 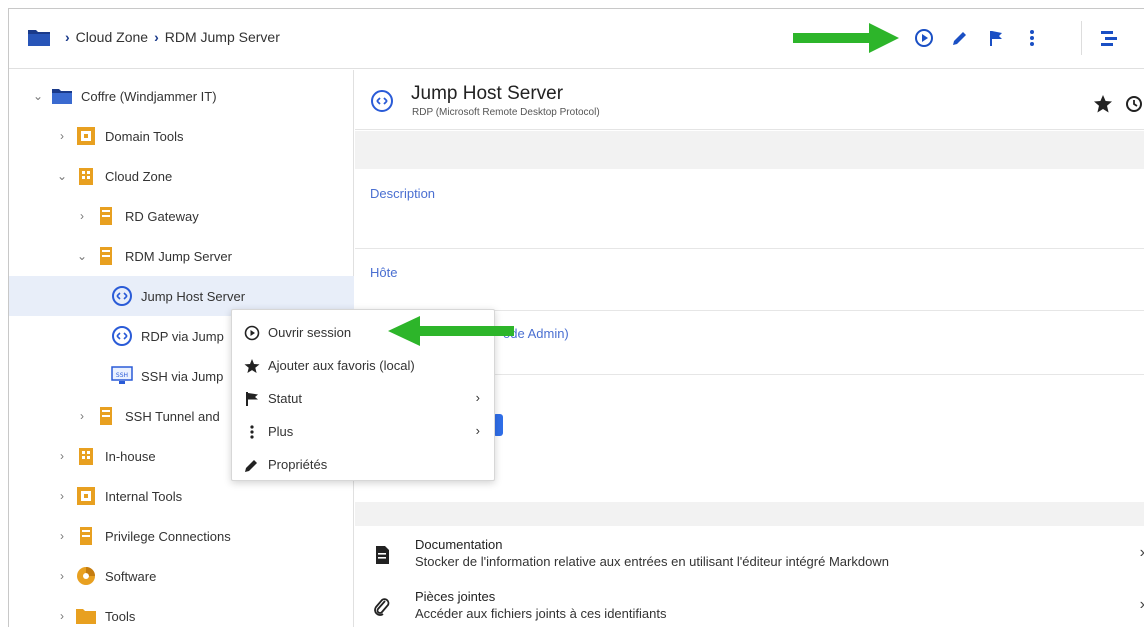 I want to click on edit-button, so click(x=960, y=38).